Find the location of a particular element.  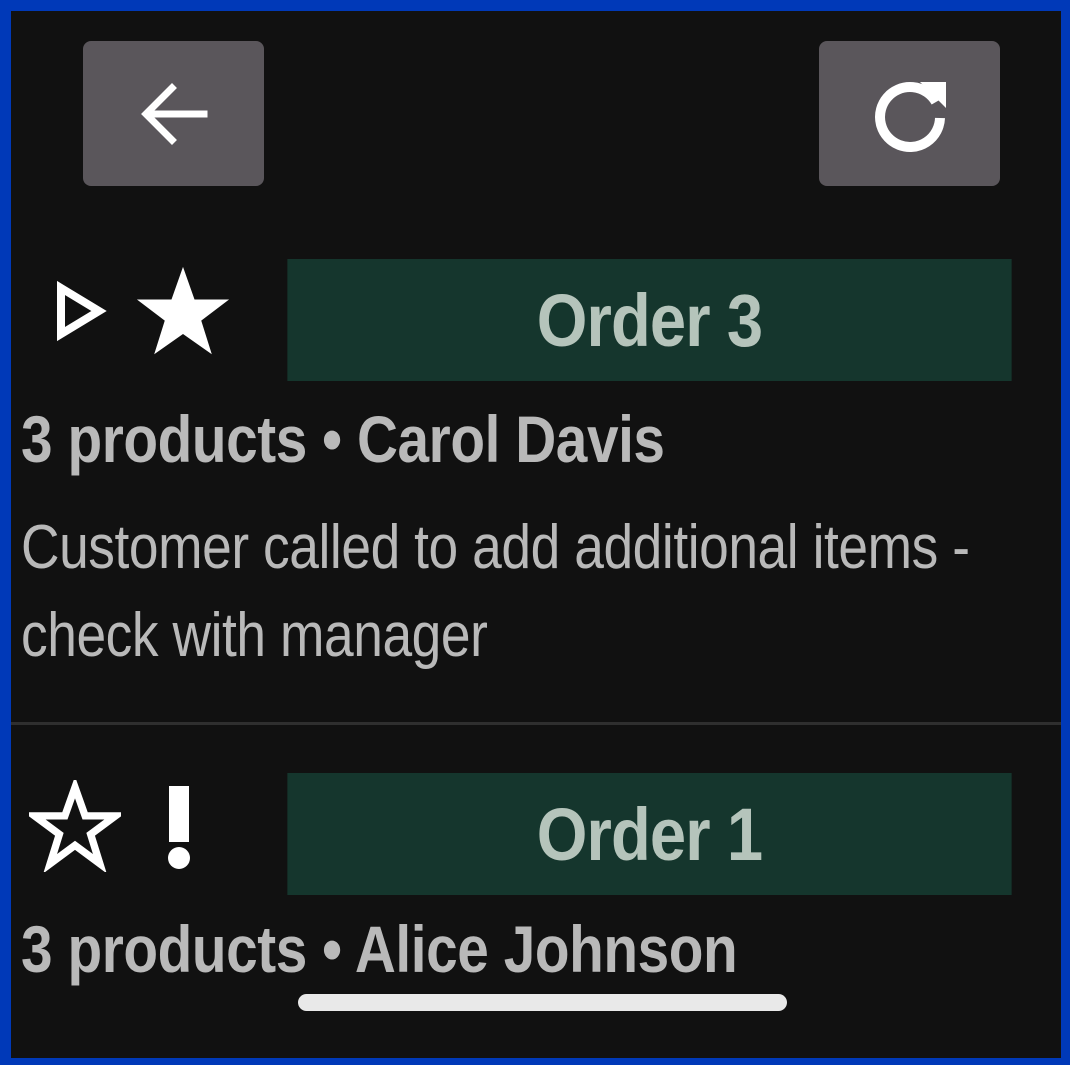

list-divider is located at coordinates (536, 723).